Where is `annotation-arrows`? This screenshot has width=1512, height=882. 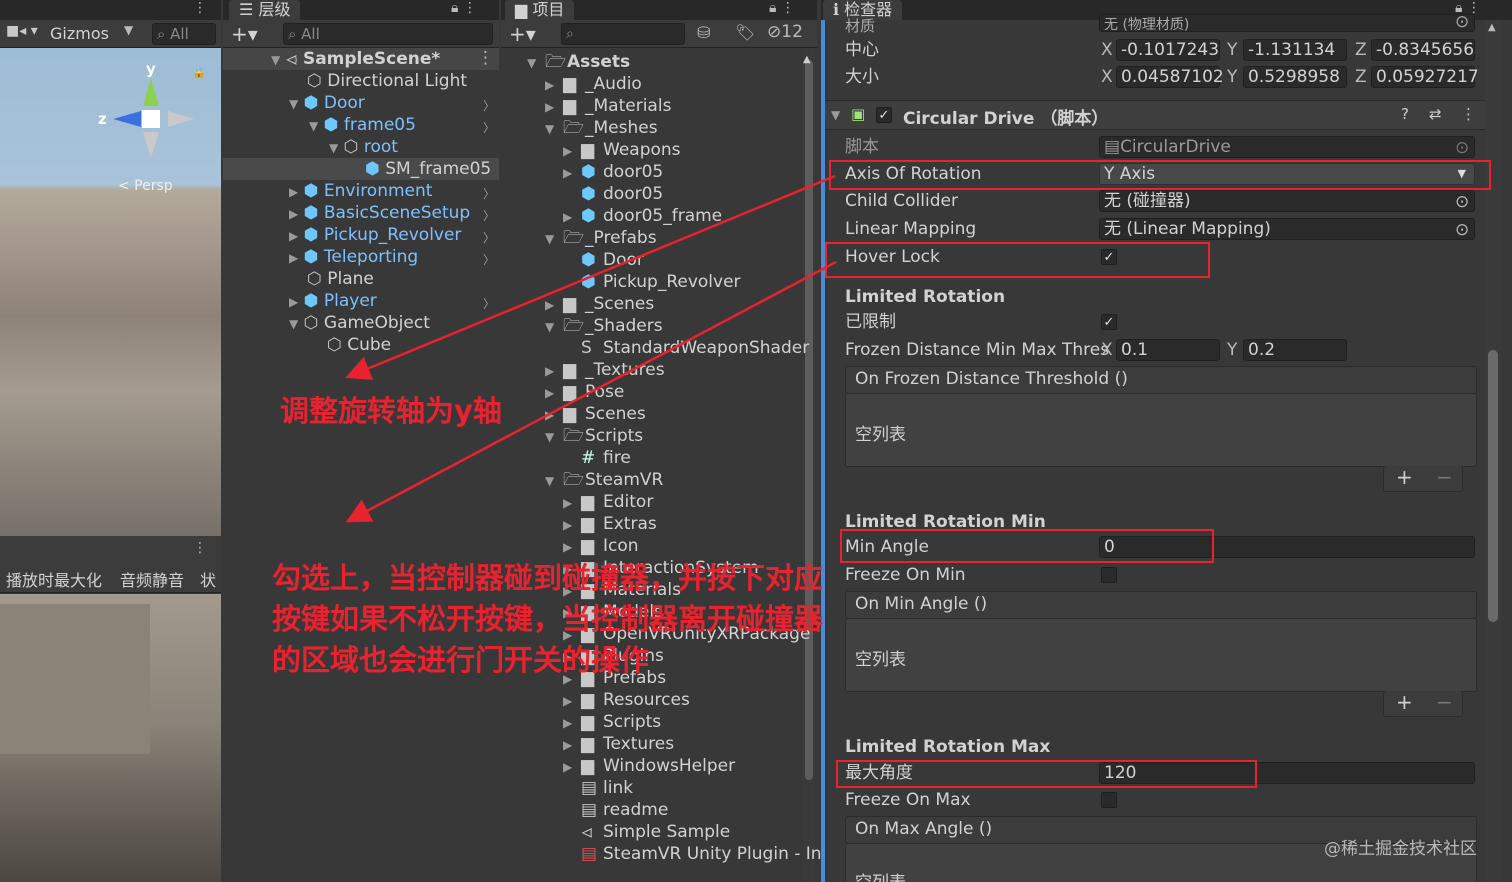
annotation-arrows is located at coordinates (591, 348).